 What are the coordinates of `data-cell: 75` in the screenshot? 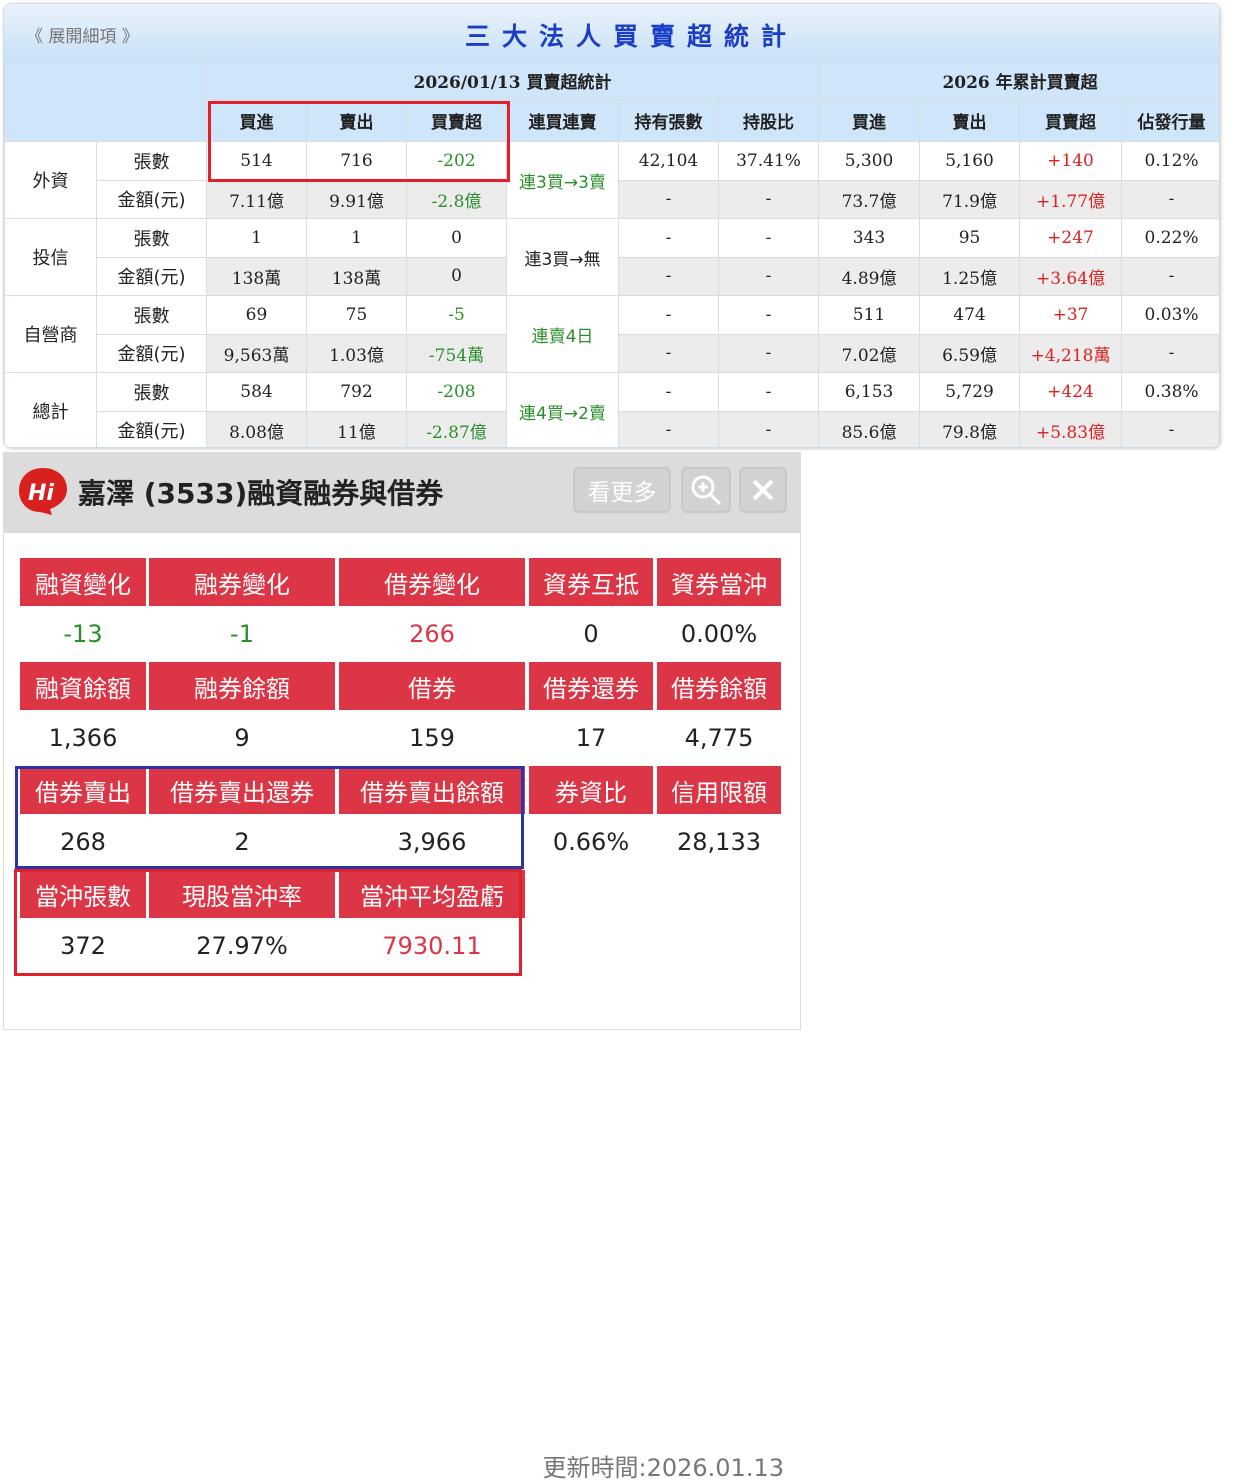 It's located at (356, 315).